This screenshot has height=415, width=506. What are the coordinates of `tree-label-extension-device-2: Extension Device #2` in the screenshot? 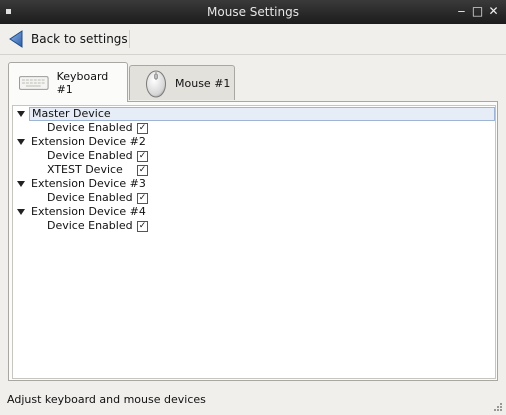 It's located at (88, 141).